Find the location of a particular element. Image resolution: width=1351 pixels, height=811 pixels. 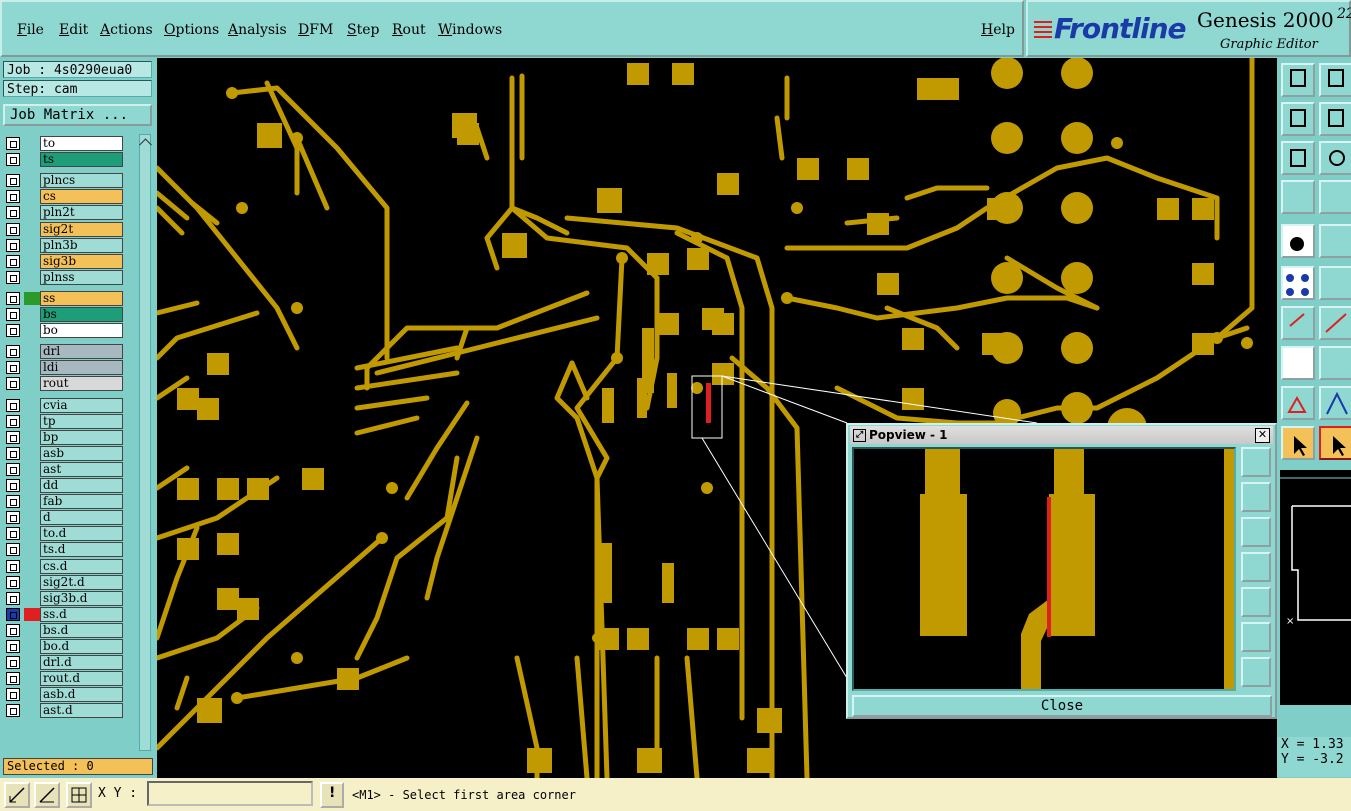

layer-row: ast.d is located at coordinates (65, 711).